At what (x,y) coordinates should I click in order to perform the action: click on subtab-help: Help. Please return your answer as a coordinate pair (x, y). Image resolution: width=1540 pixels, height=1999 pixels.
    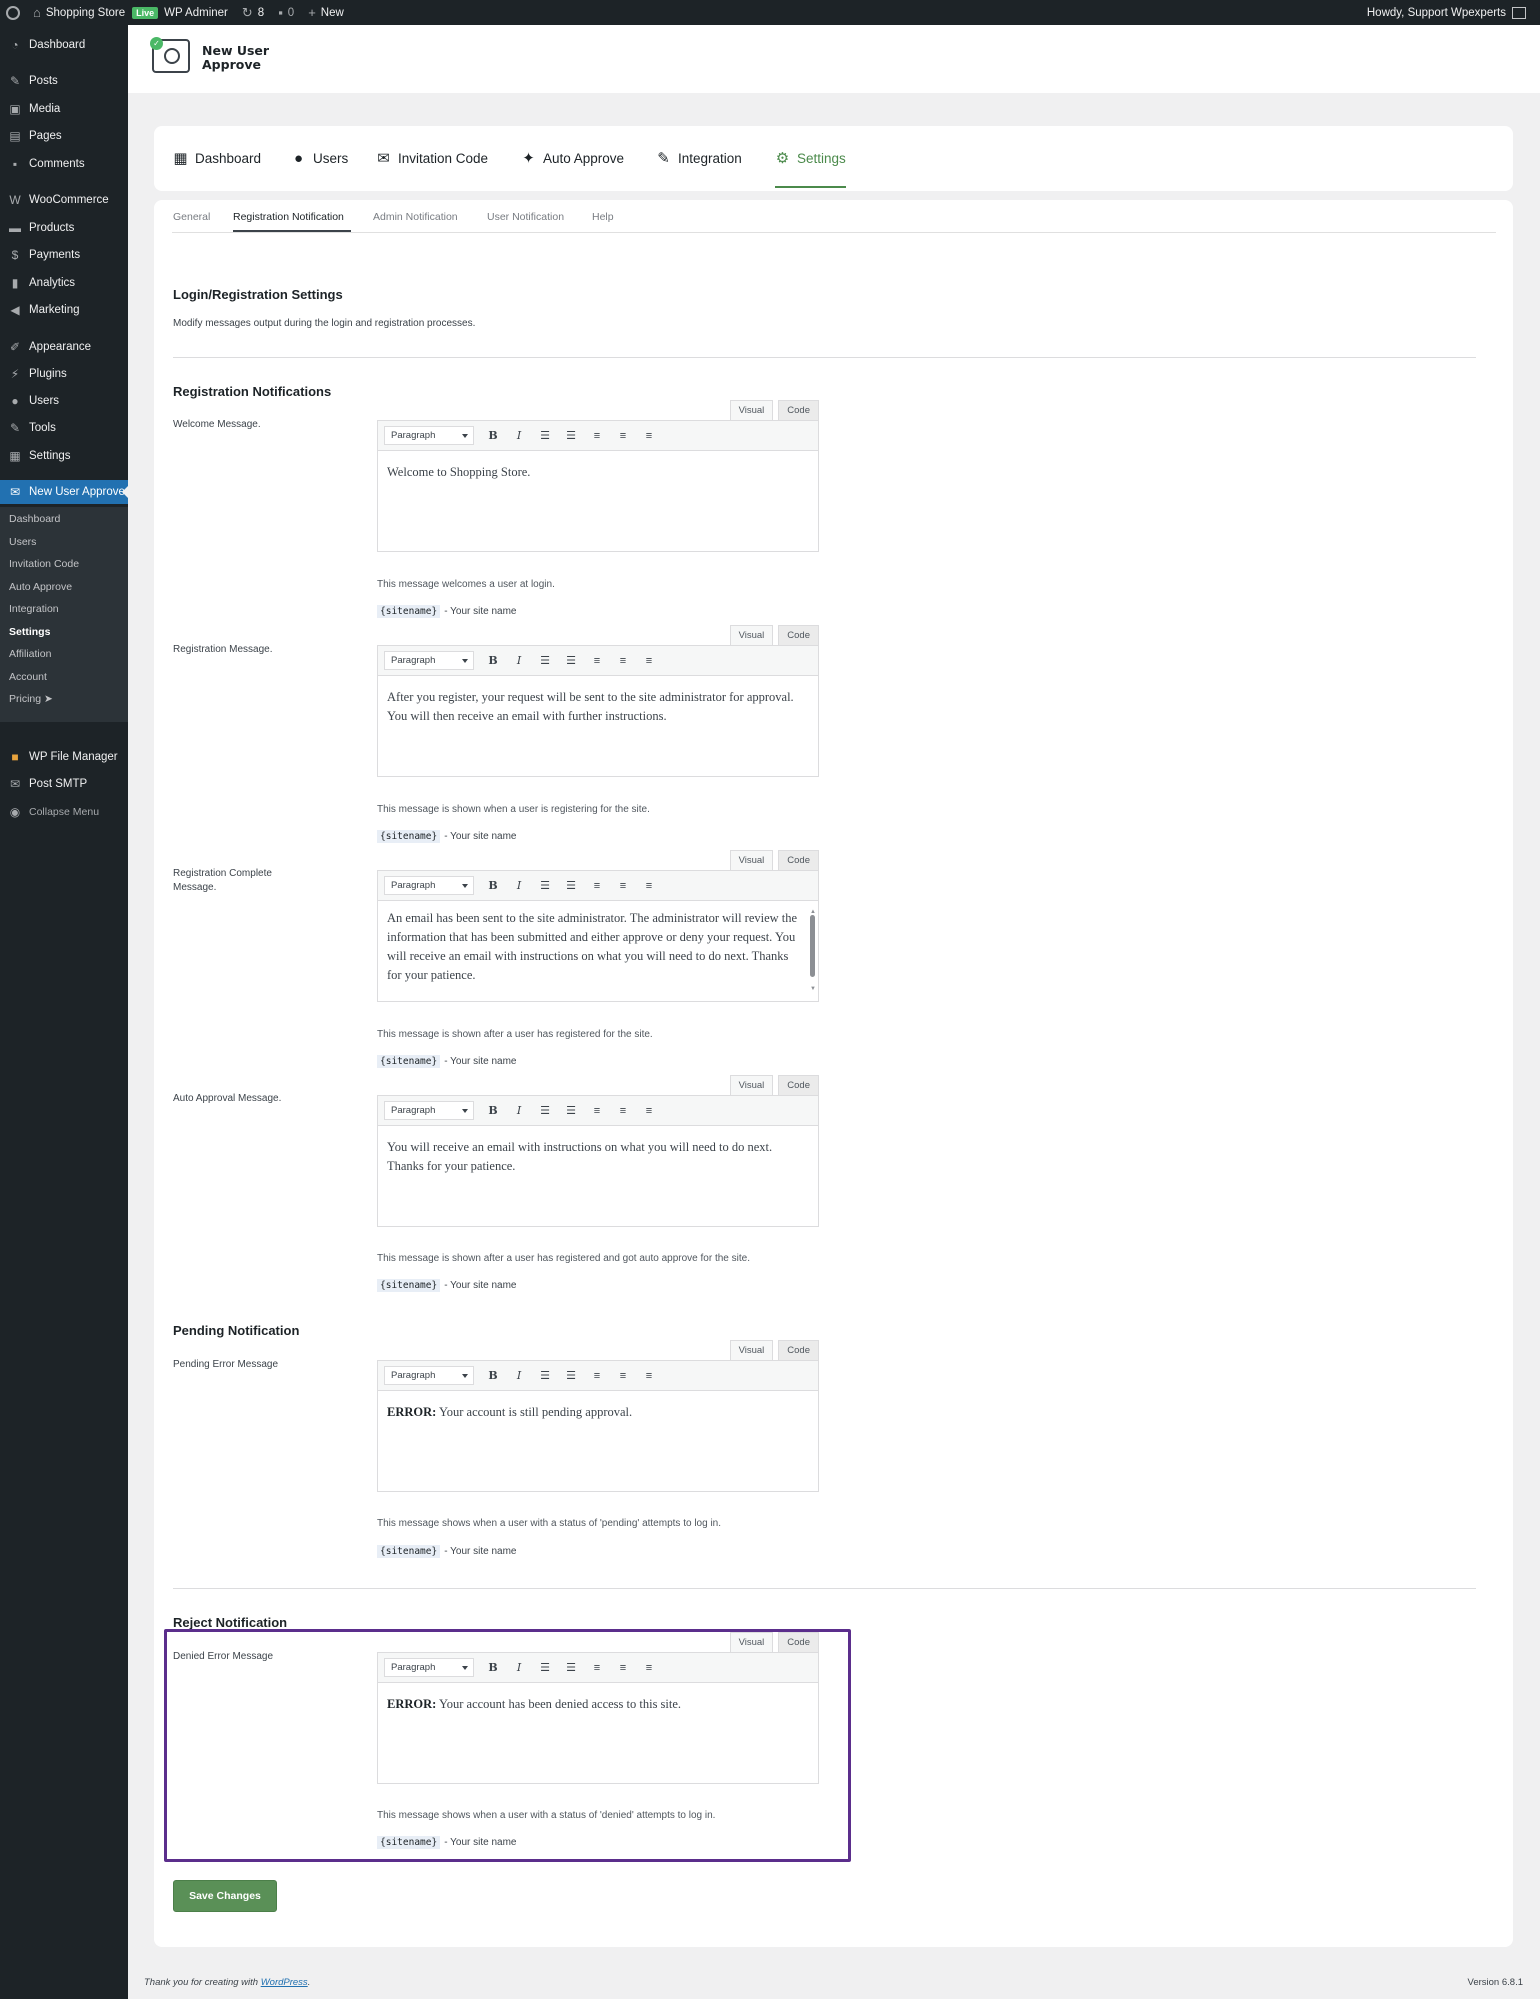
    Looking at the image, I should click on (603, 217).